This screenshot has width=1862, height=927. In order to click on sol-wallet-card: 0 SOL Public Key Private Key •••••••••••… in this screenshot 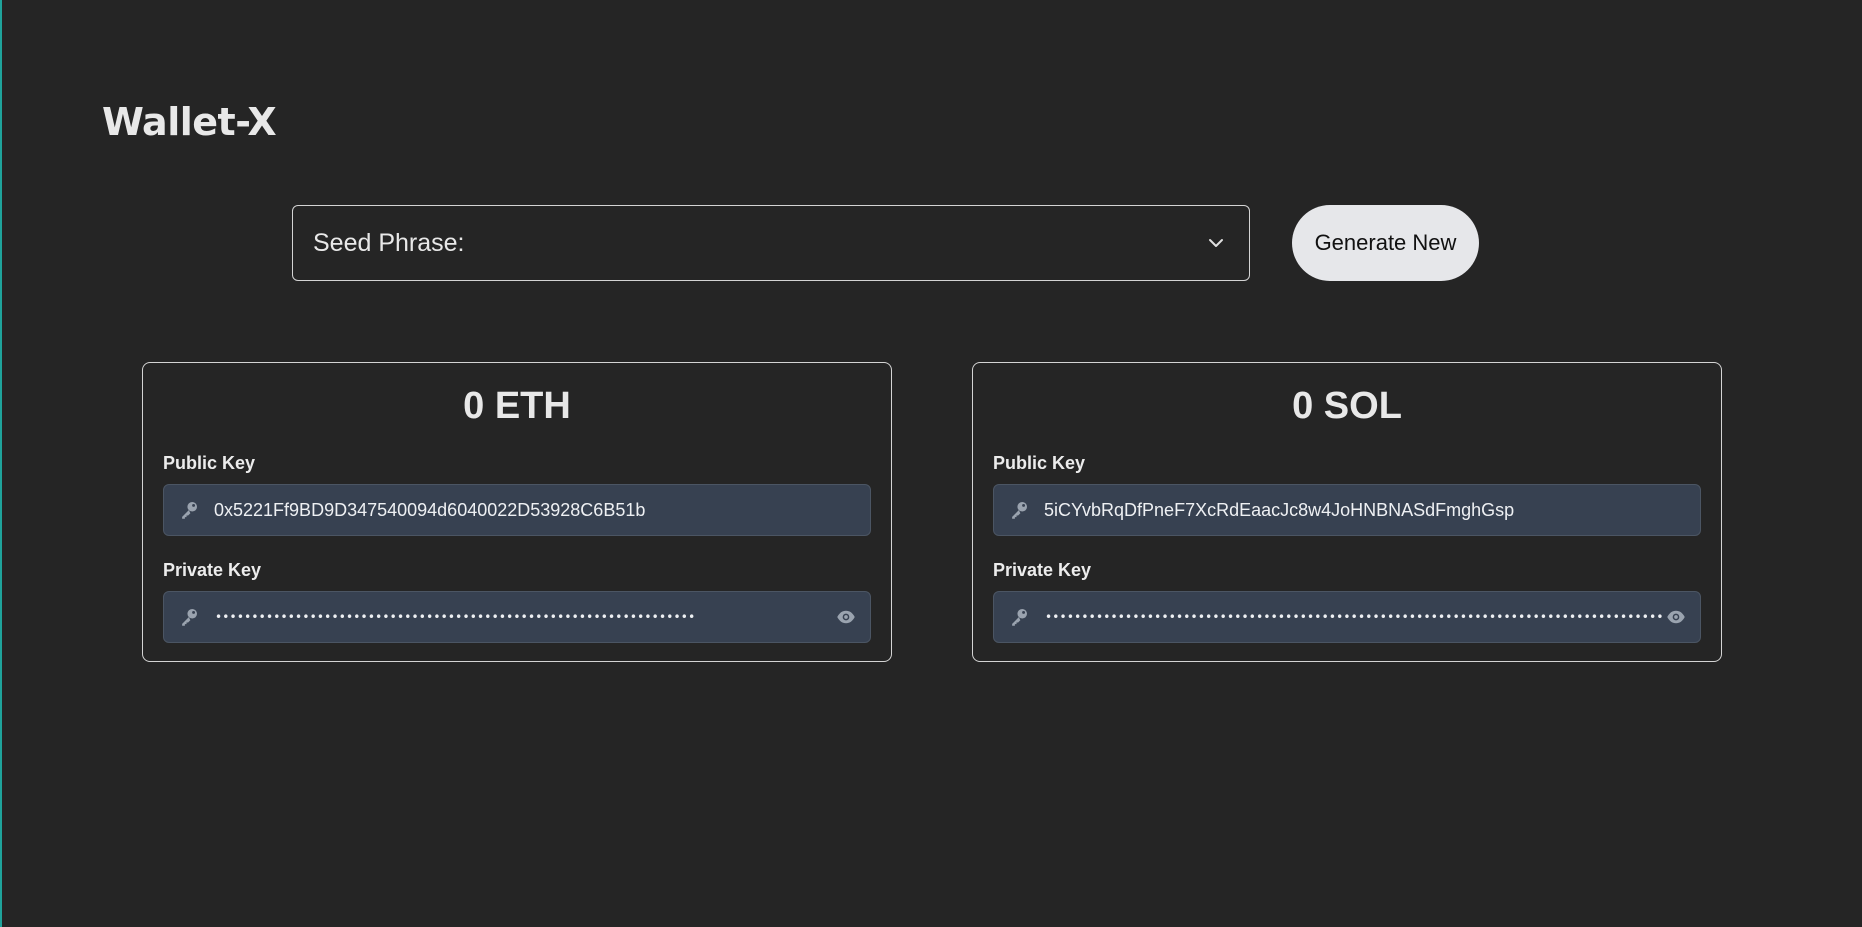, I will do `click(1347, 512)`.